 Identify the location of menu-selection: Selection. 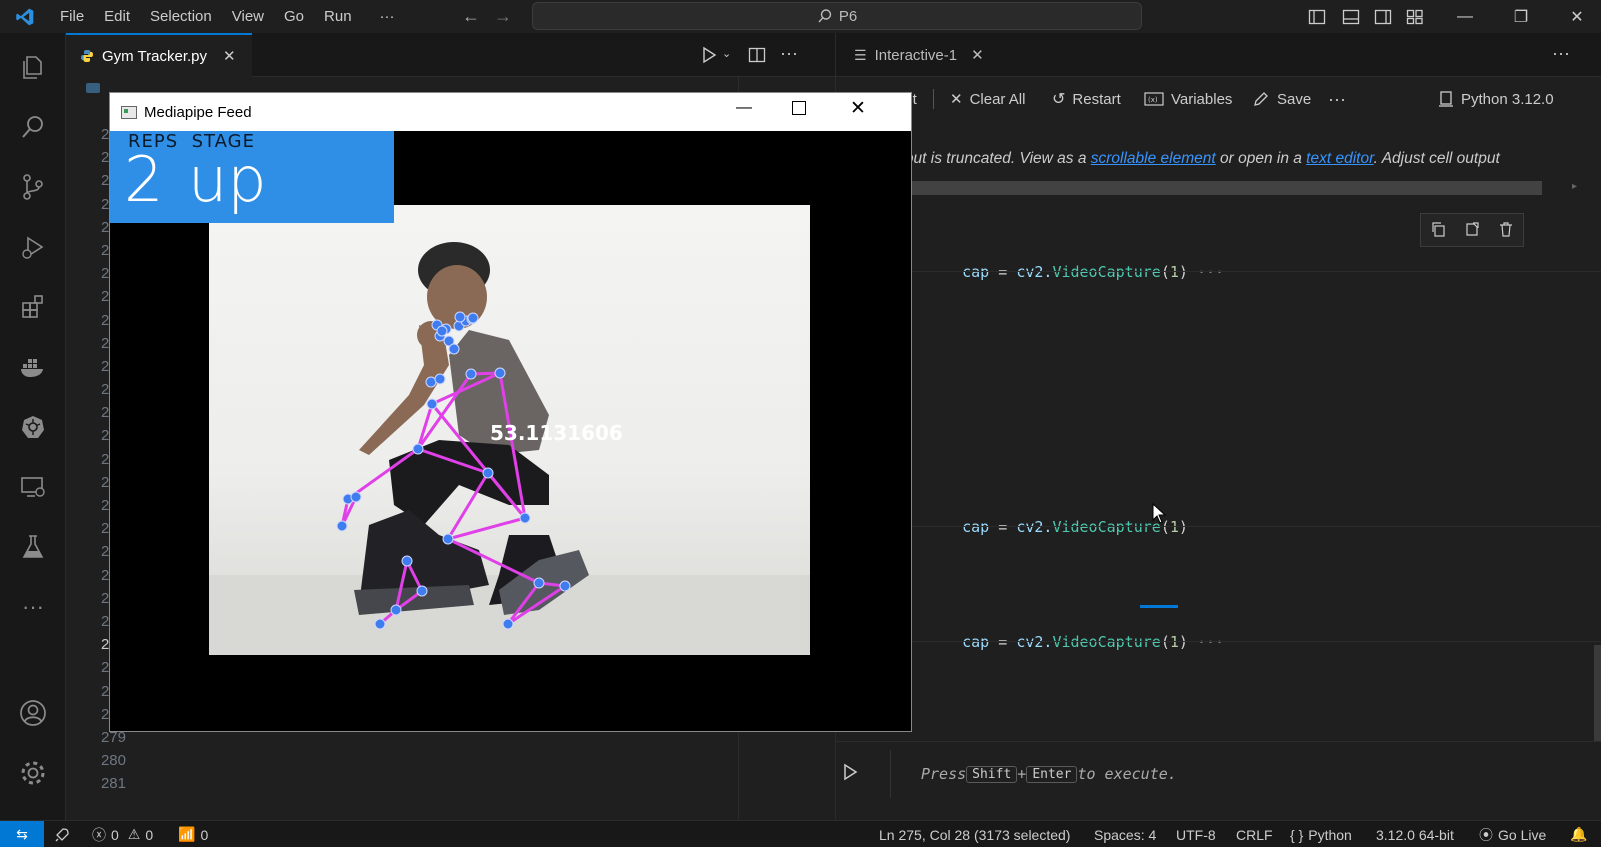
(181, 16).